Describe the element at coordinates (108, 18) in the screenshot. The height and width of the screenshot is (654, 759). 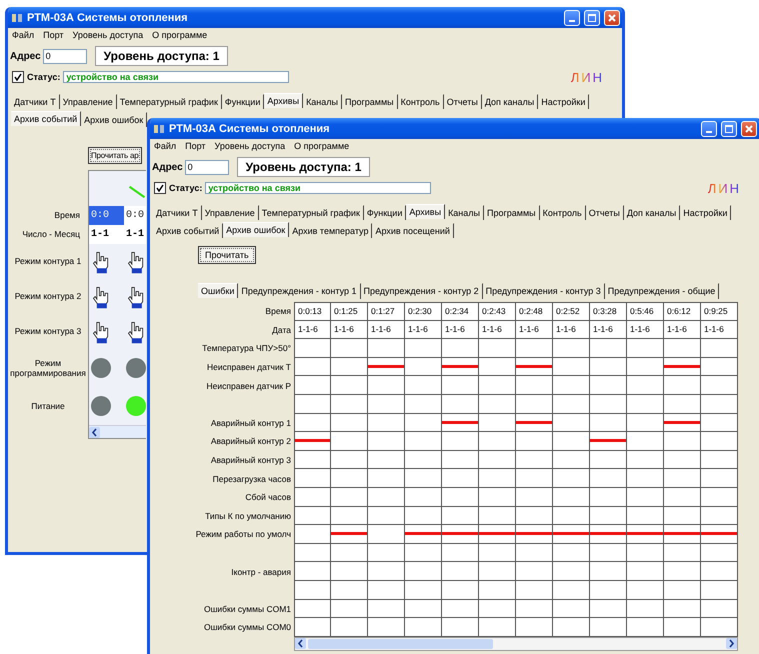
I see `window-title: РТМ-03А Системы отопления` at that location.